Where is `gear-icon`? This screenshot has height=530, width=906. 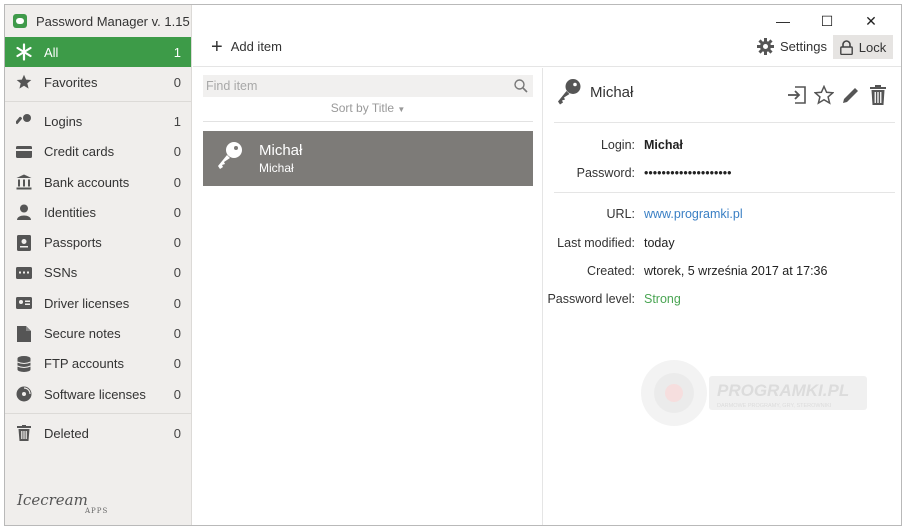 gear-icon is located at coordinates (766, 46).